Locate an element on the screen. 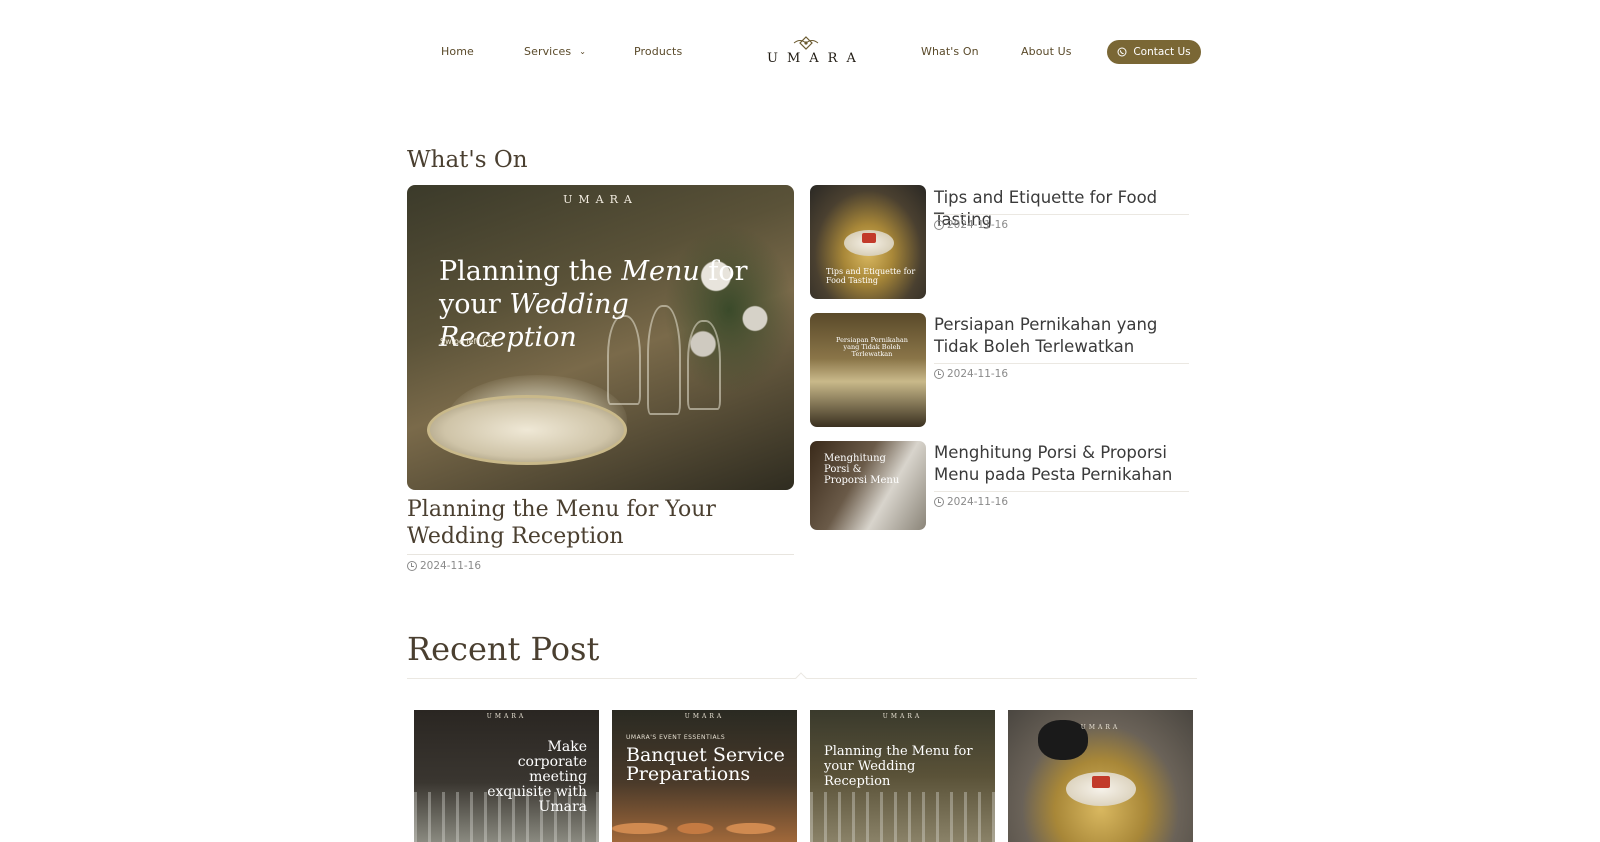 This screenshot has height=842, width=1600. card-image-text: Banquet Service Preparations is located at coordinates (705, 764).